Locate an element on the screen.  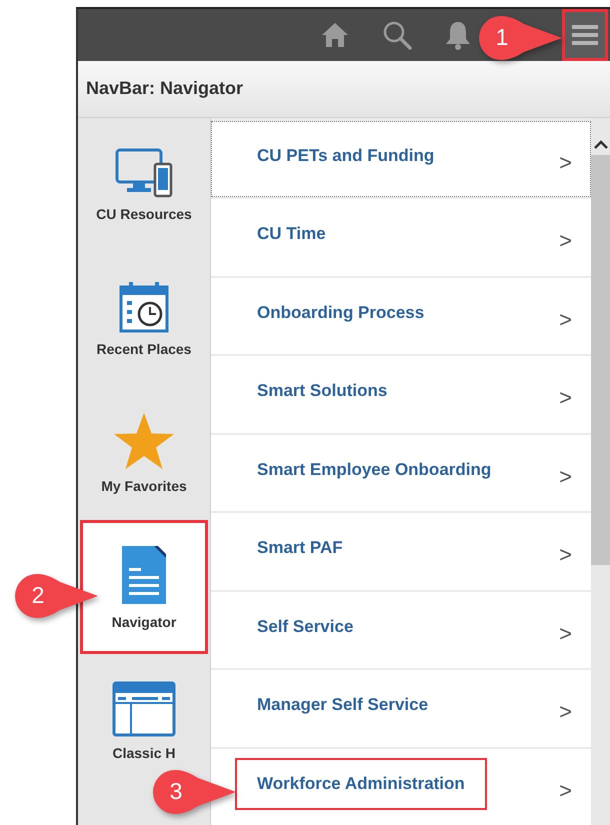
menu-item-label: Workforce Administration is located at coordinates (361, 784).